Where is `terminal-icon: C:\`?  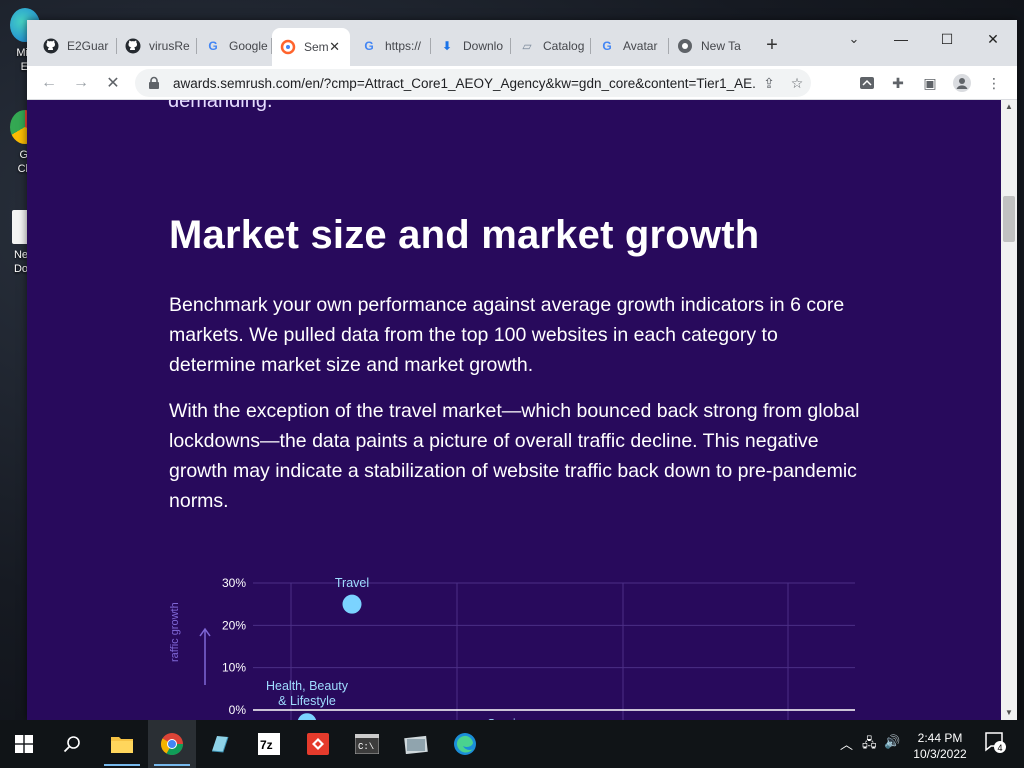 terminal-icon: C:\ is located at coordinates (367, 744).